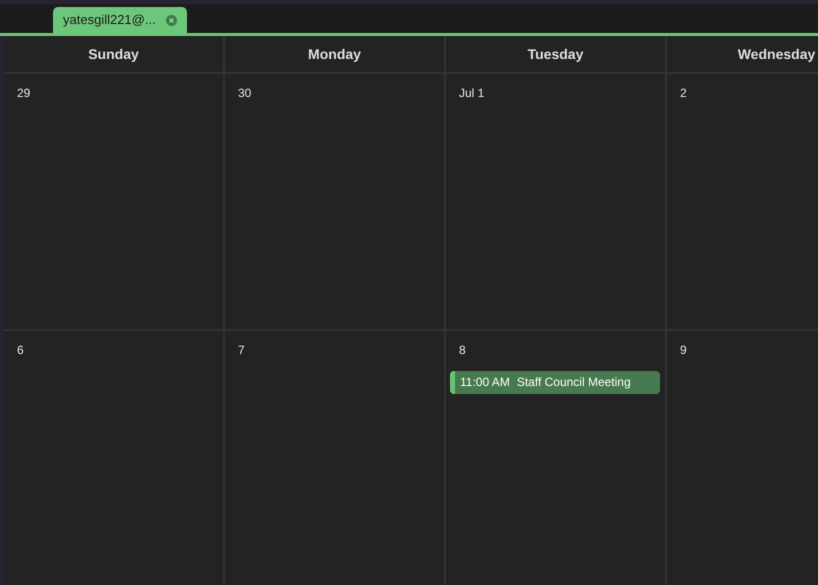 The height and width of the screenshot is (585, 818). Describe the element at coordinates (23, 93) in the screenshot. I see `date-number: 29` at that location.